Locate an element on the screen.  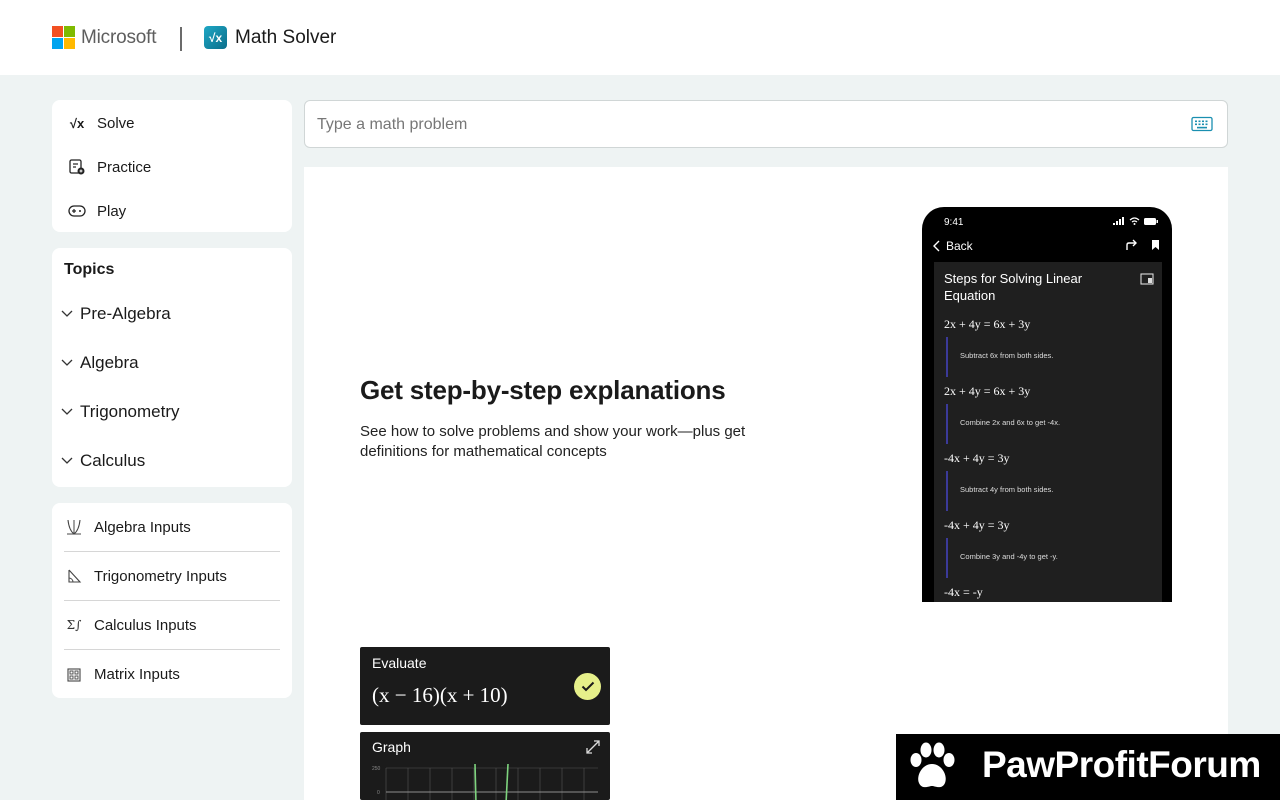
phone-status-icons is located at coordinates (1135, 221).